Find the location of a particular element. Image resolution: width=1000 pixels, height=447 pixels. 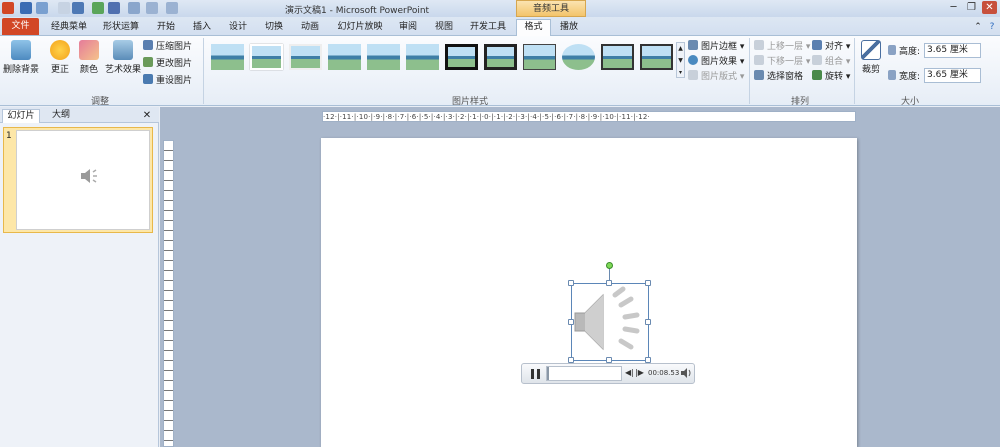

undo-icon is located at coordinates (42, 8).